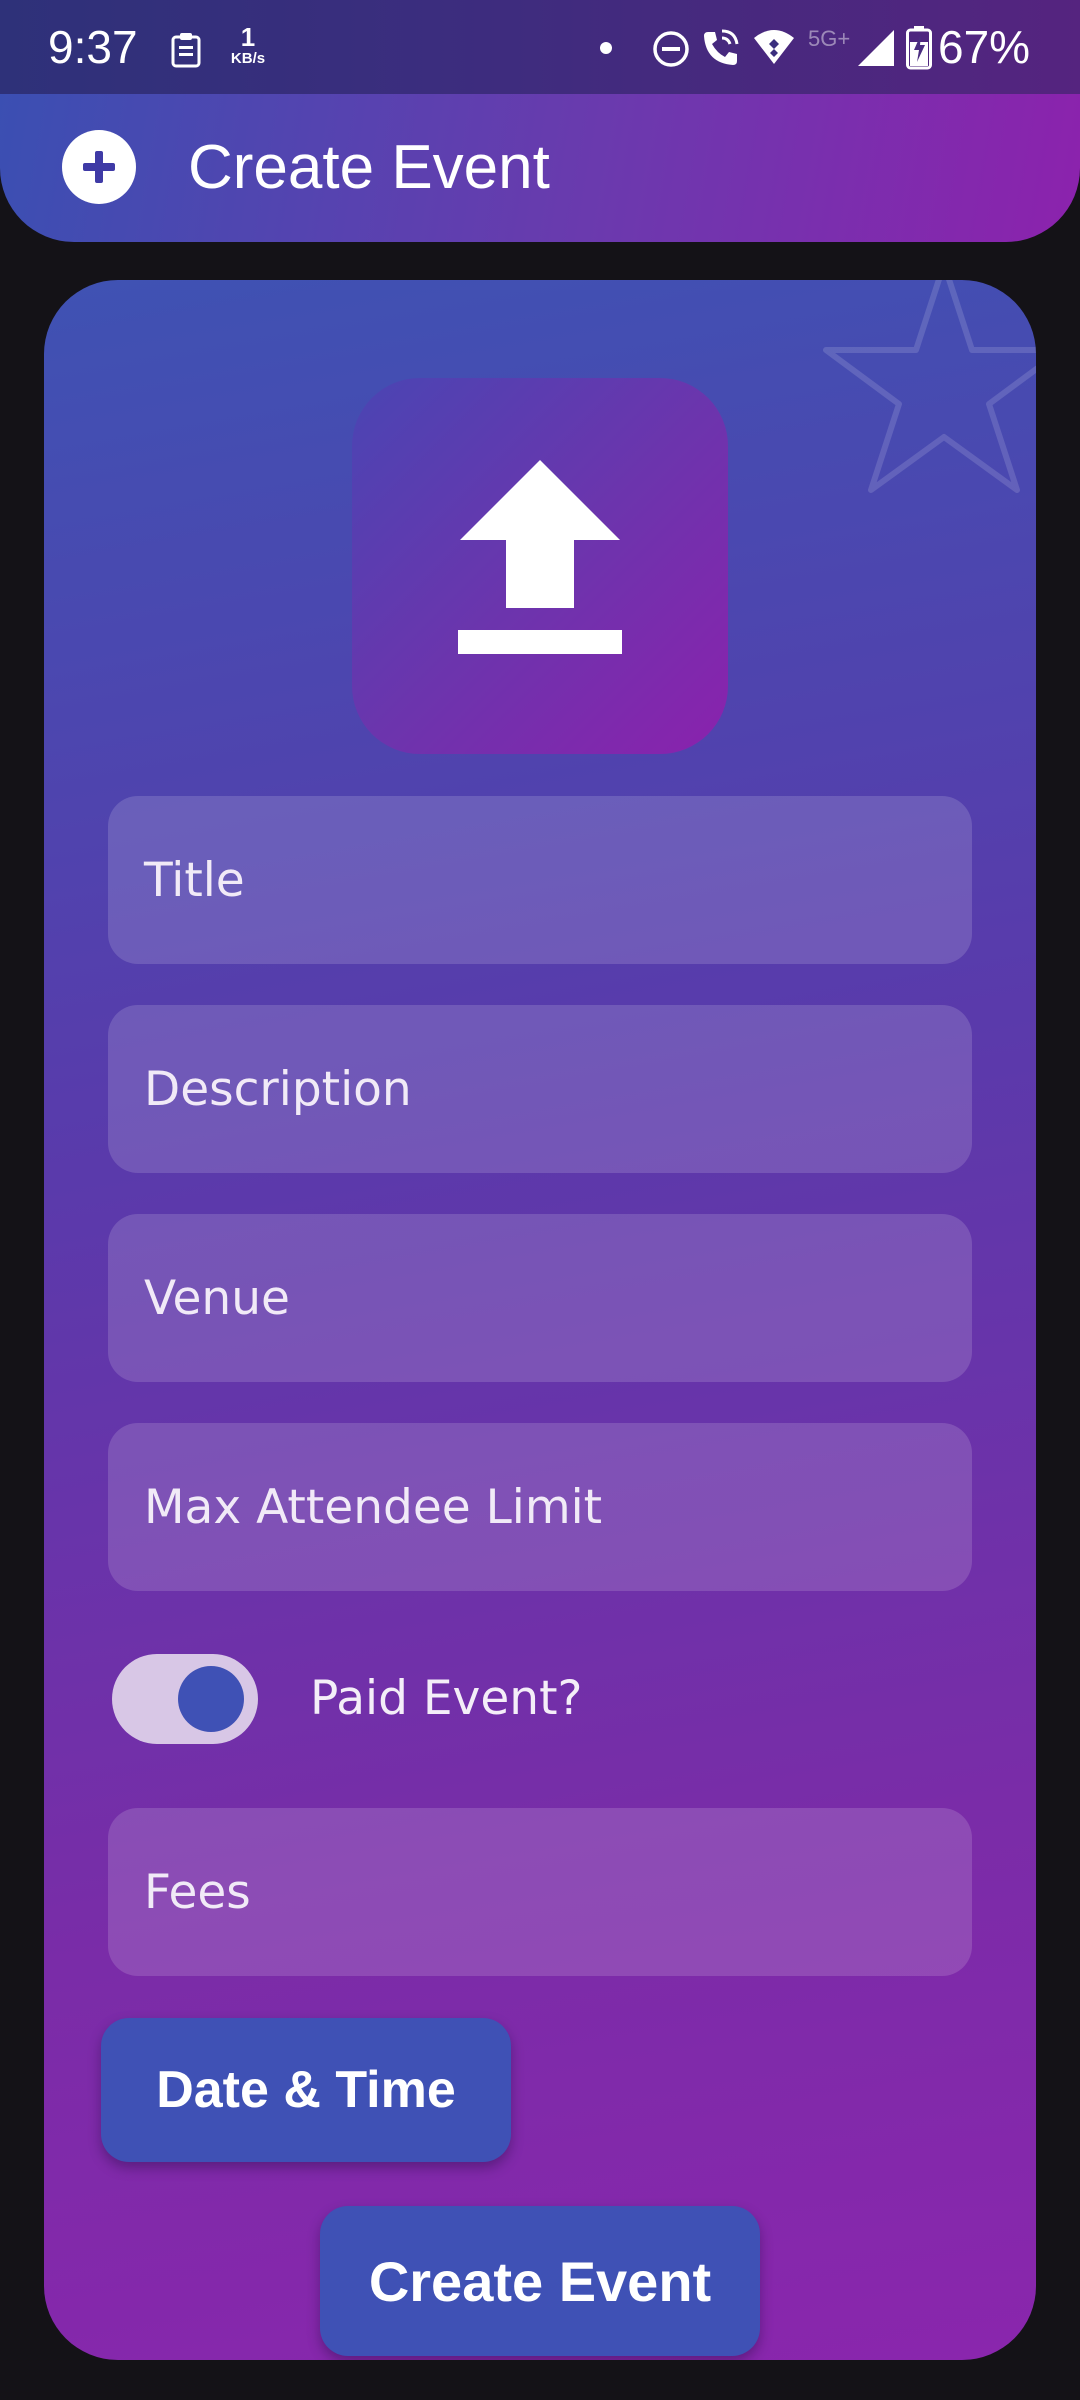  Describe the element at coordinates (186, 50) in the screenshot. I see `clipboard-icon` at that location.